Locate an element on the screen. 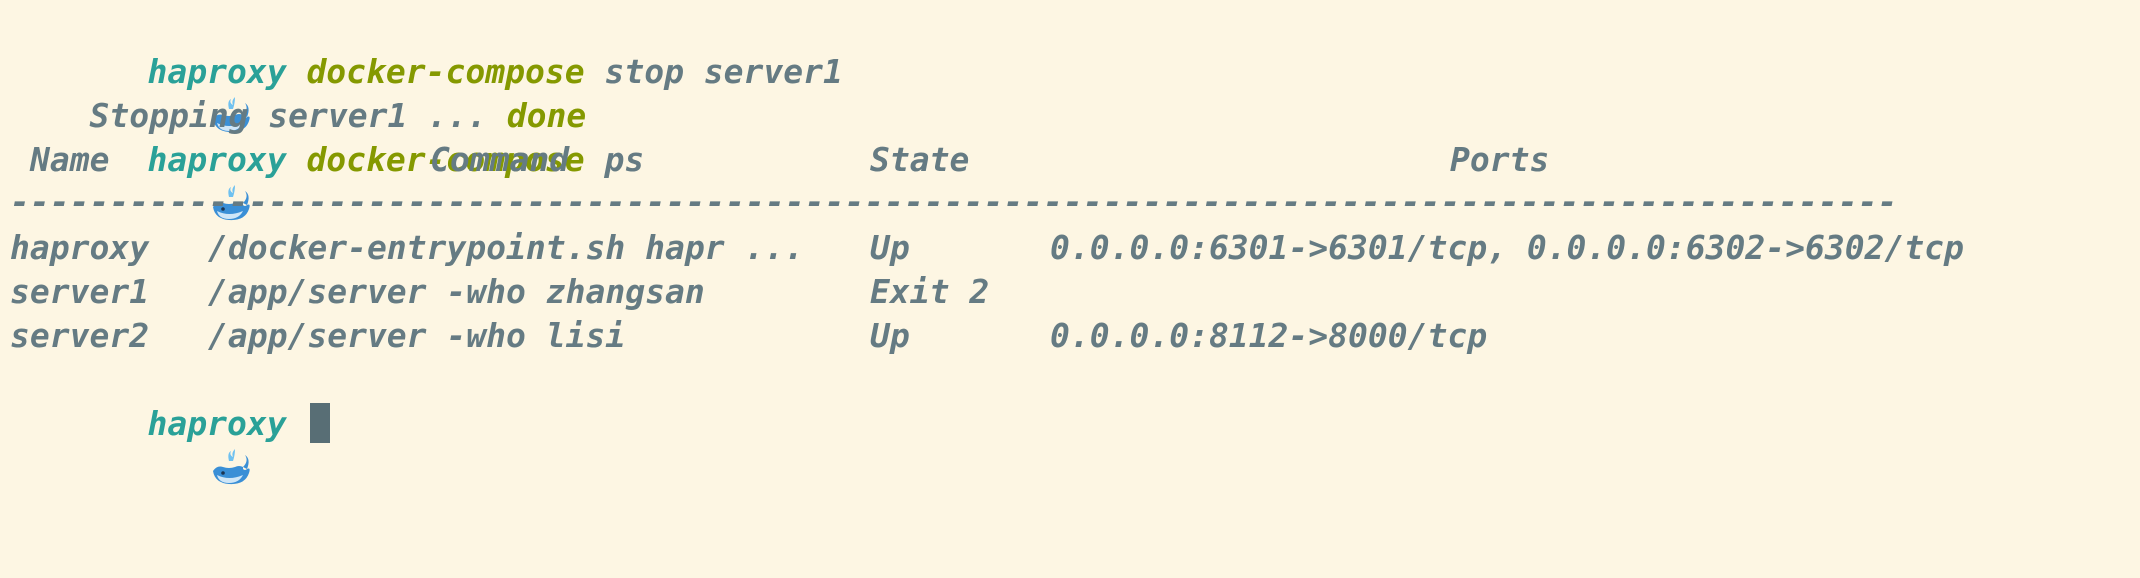  header-name: Name is located at coordinates (70, 159).